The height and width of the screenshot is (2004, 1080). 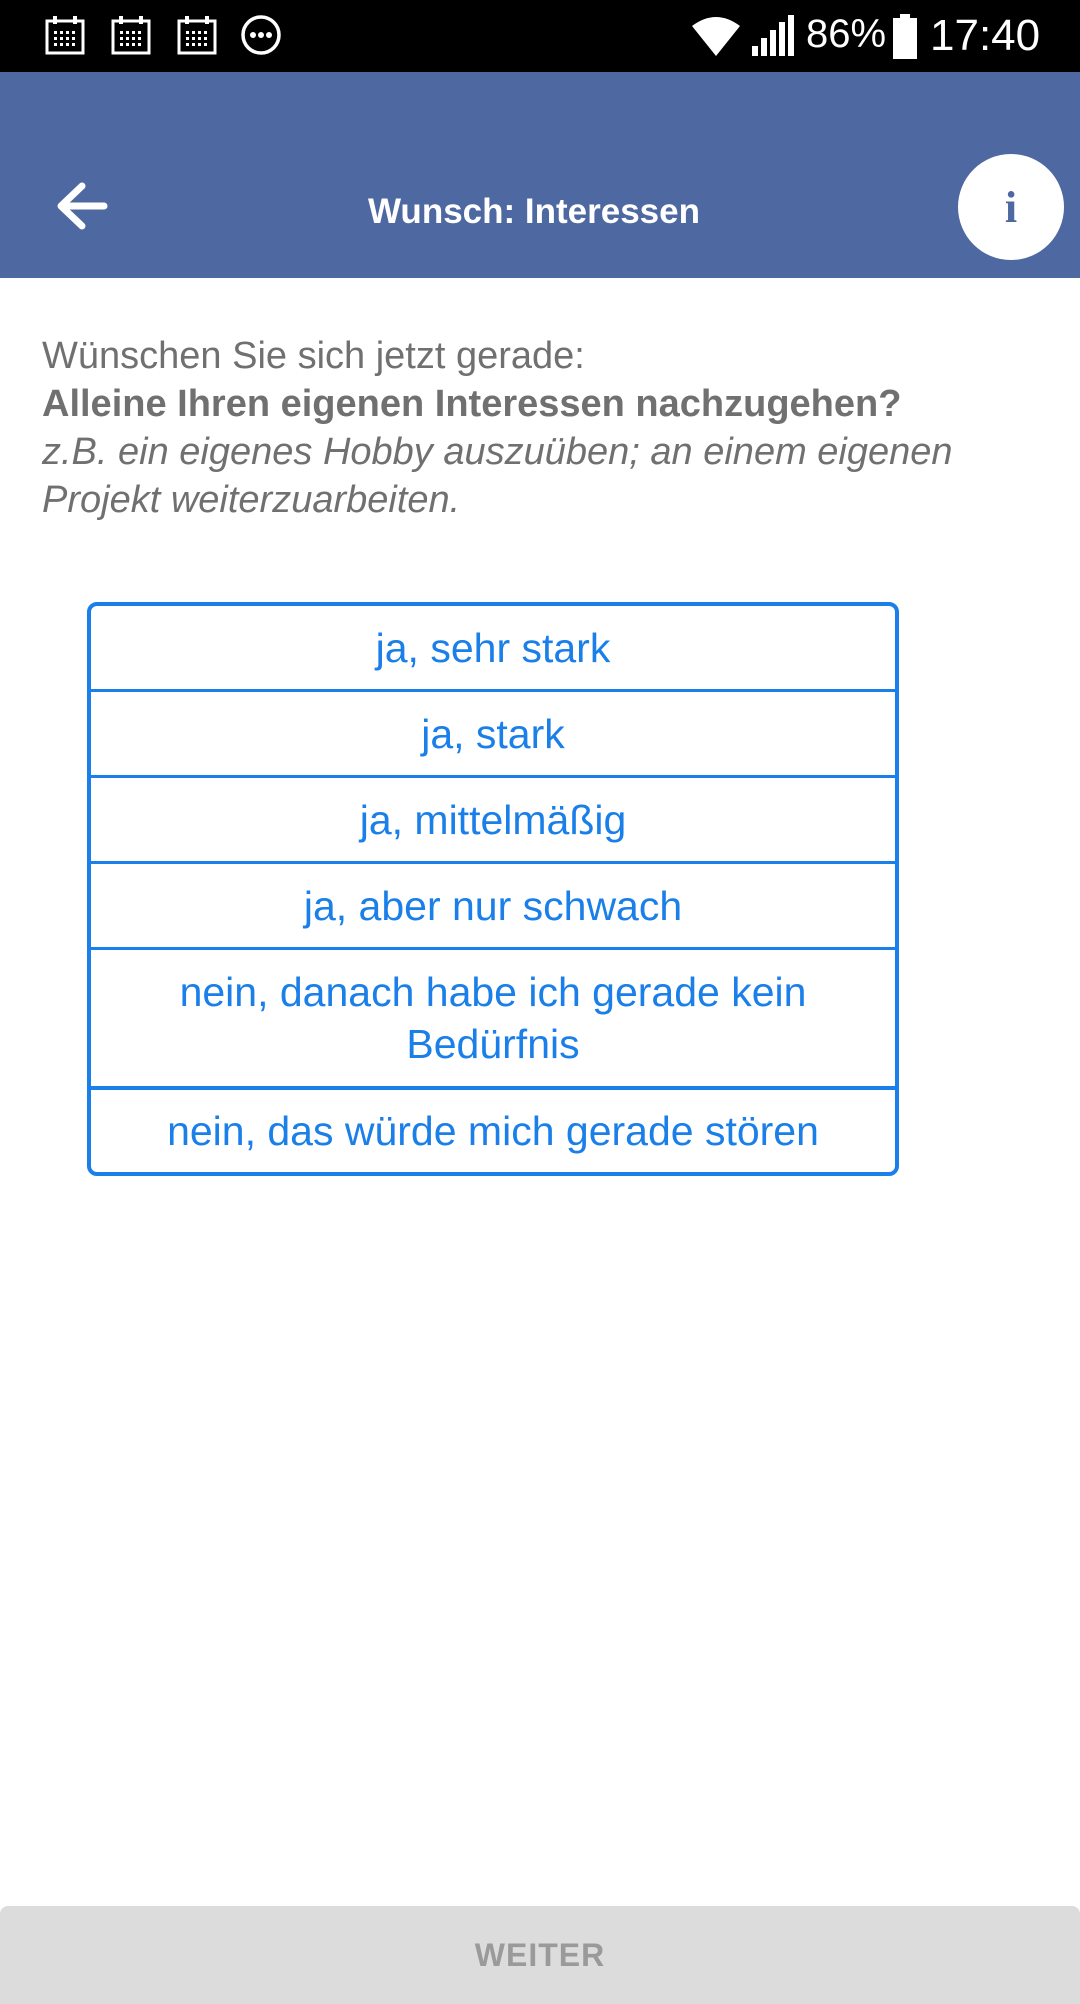 I want to click on info-icon: i, so click(x=1011, y=207).